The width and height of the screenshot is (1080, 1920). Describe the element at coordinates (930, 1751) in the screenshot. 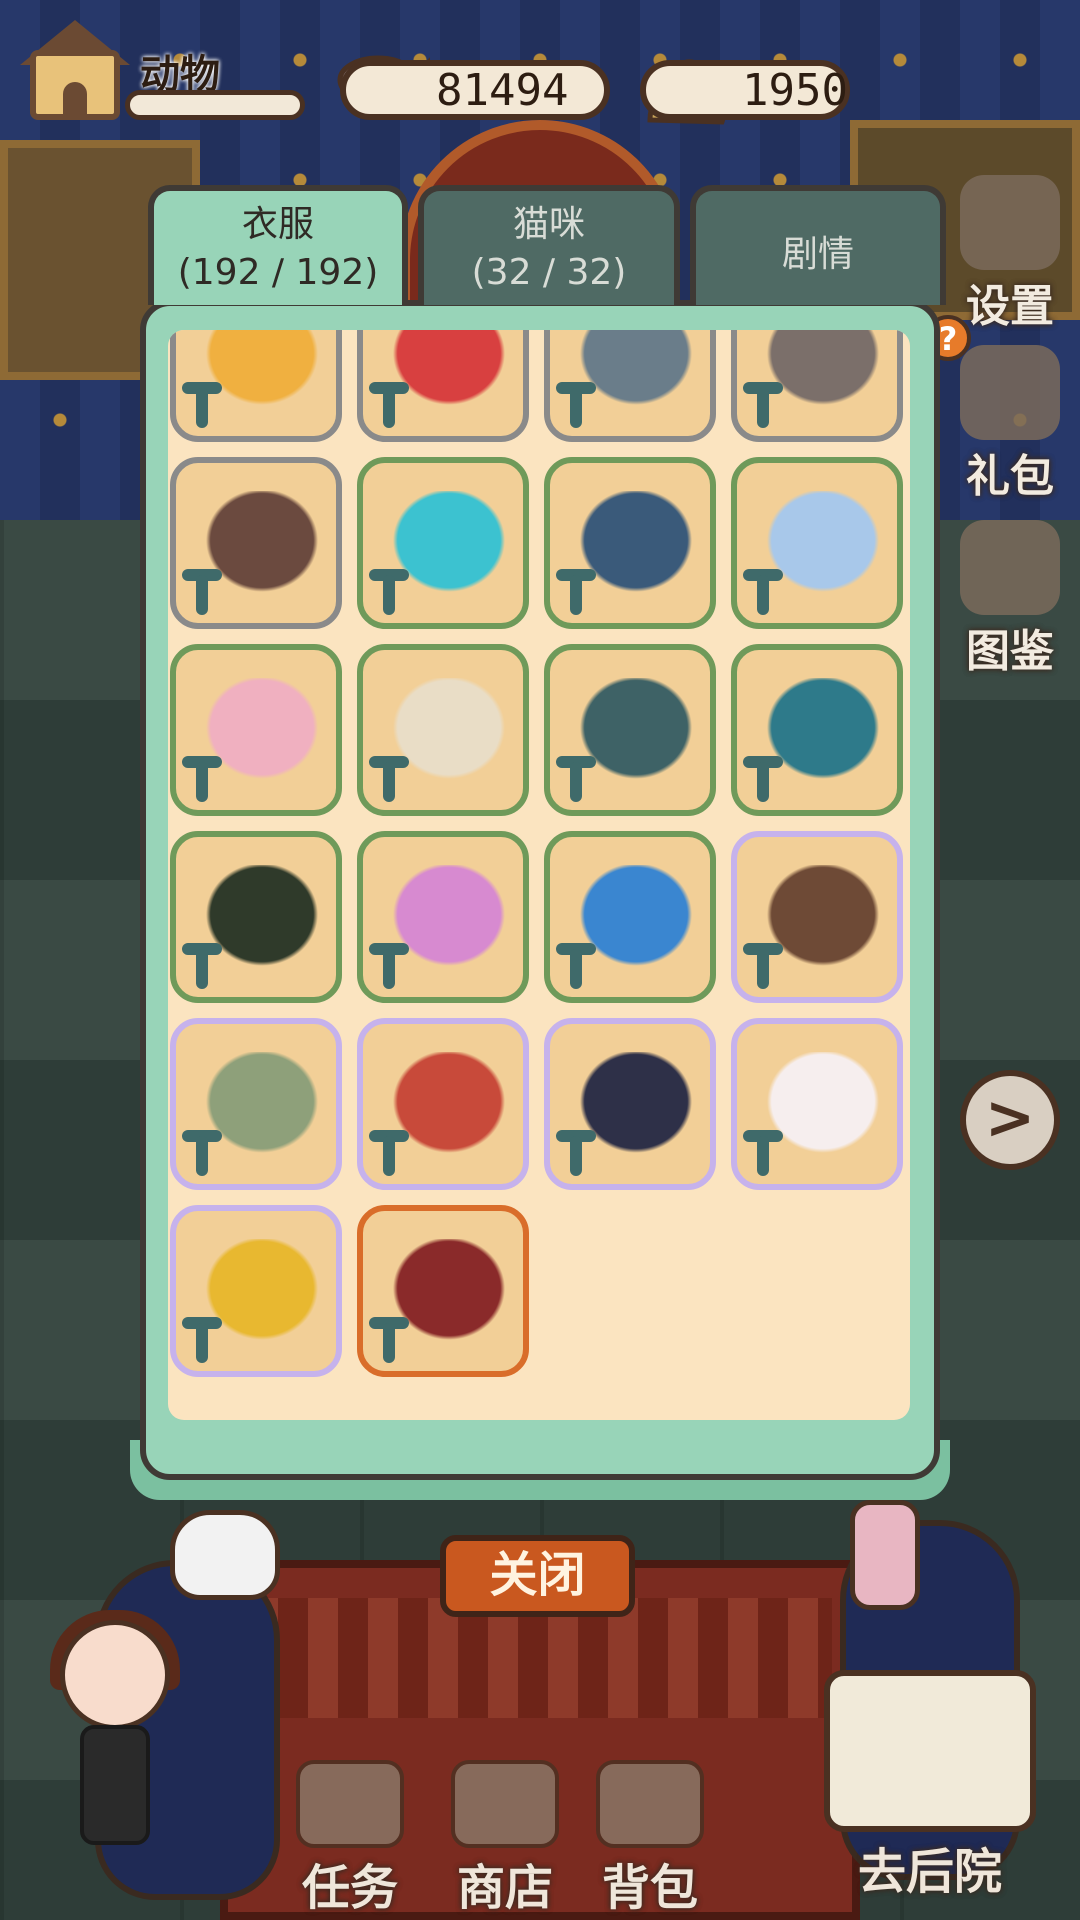

I see `backyard-house-icon` at that location.